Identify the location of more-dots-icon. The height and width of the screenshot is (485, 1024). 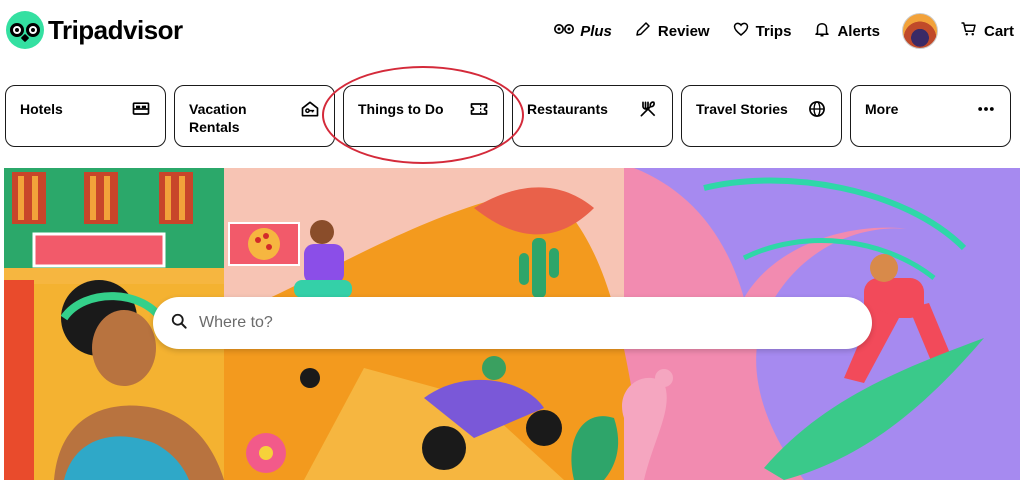
(986, 109).